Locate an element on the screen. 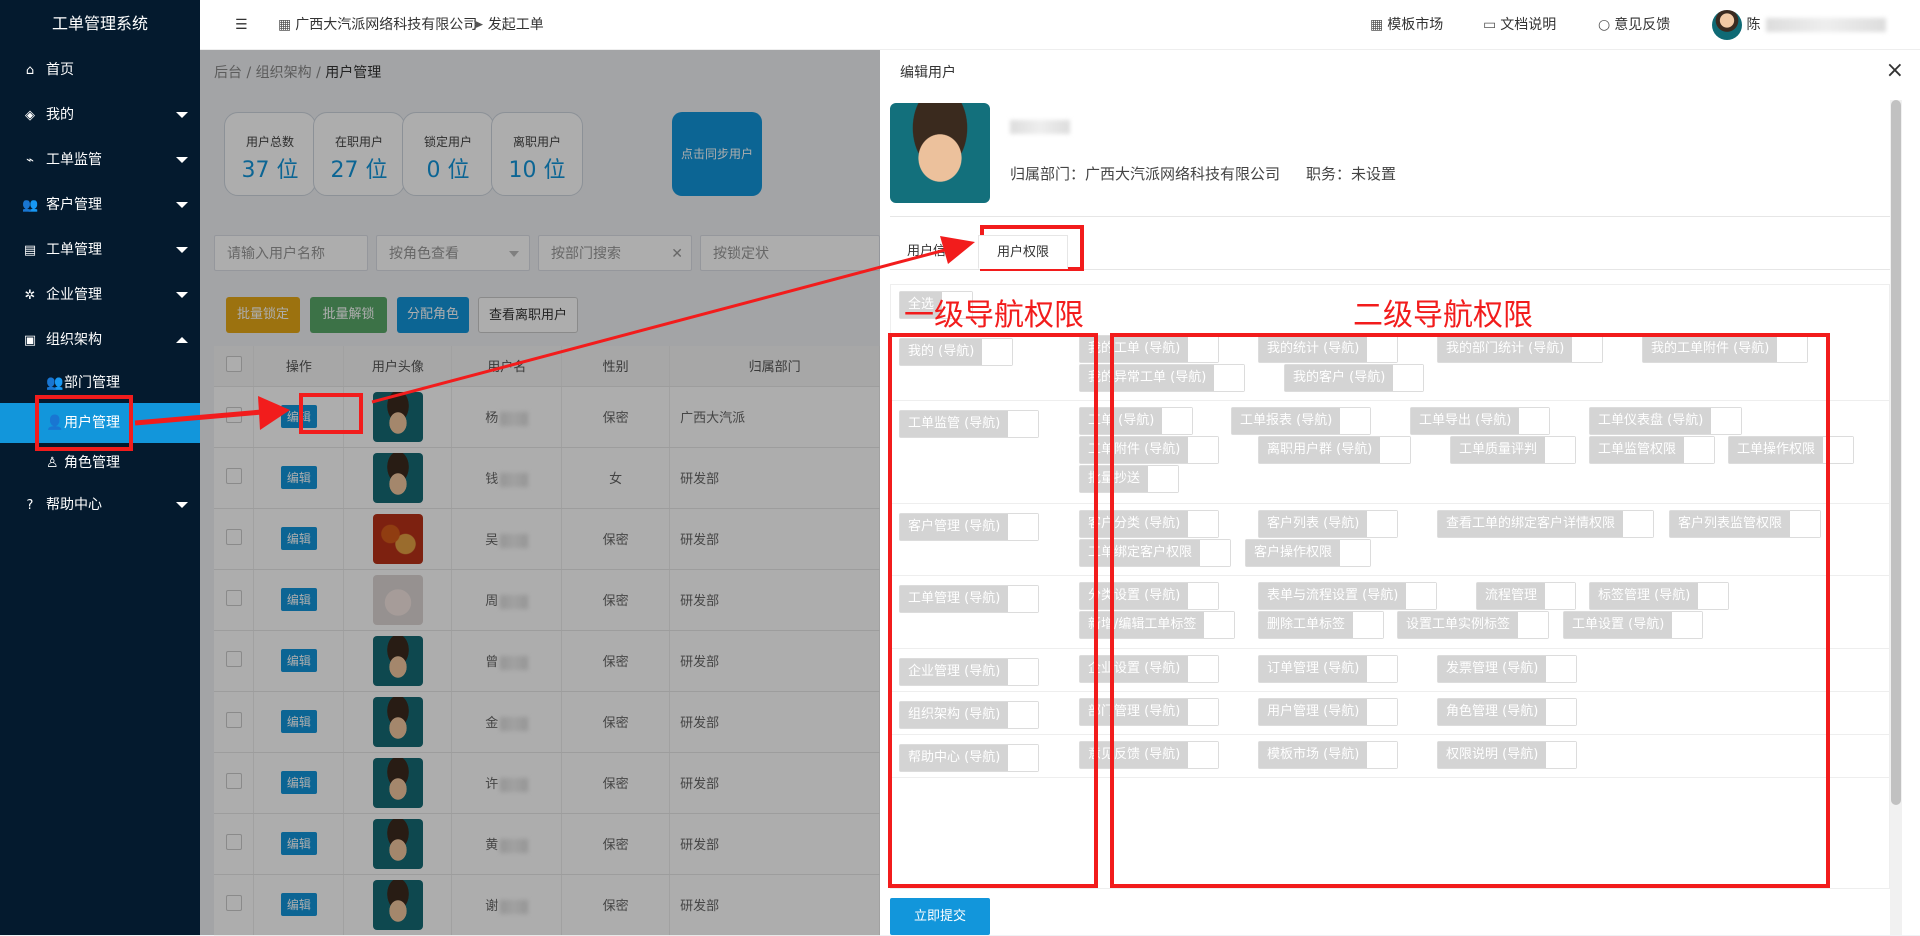  user-menu: 陈 is located at coordinates (1799, 25).